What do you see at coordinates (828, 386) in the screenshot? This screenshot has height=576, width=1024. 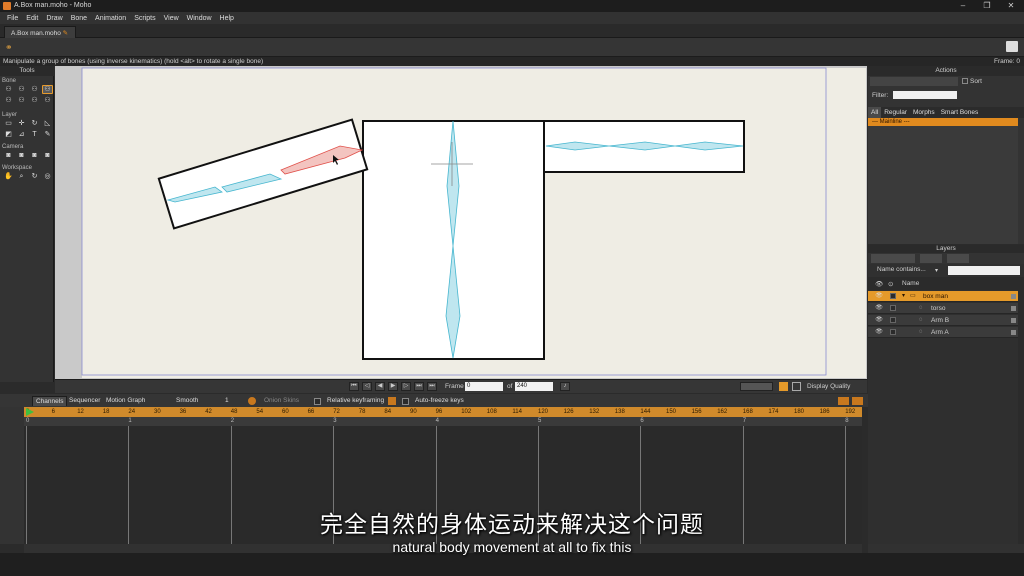 I see `display-quality-button: Display Quality` at bounding box center [828, 386].